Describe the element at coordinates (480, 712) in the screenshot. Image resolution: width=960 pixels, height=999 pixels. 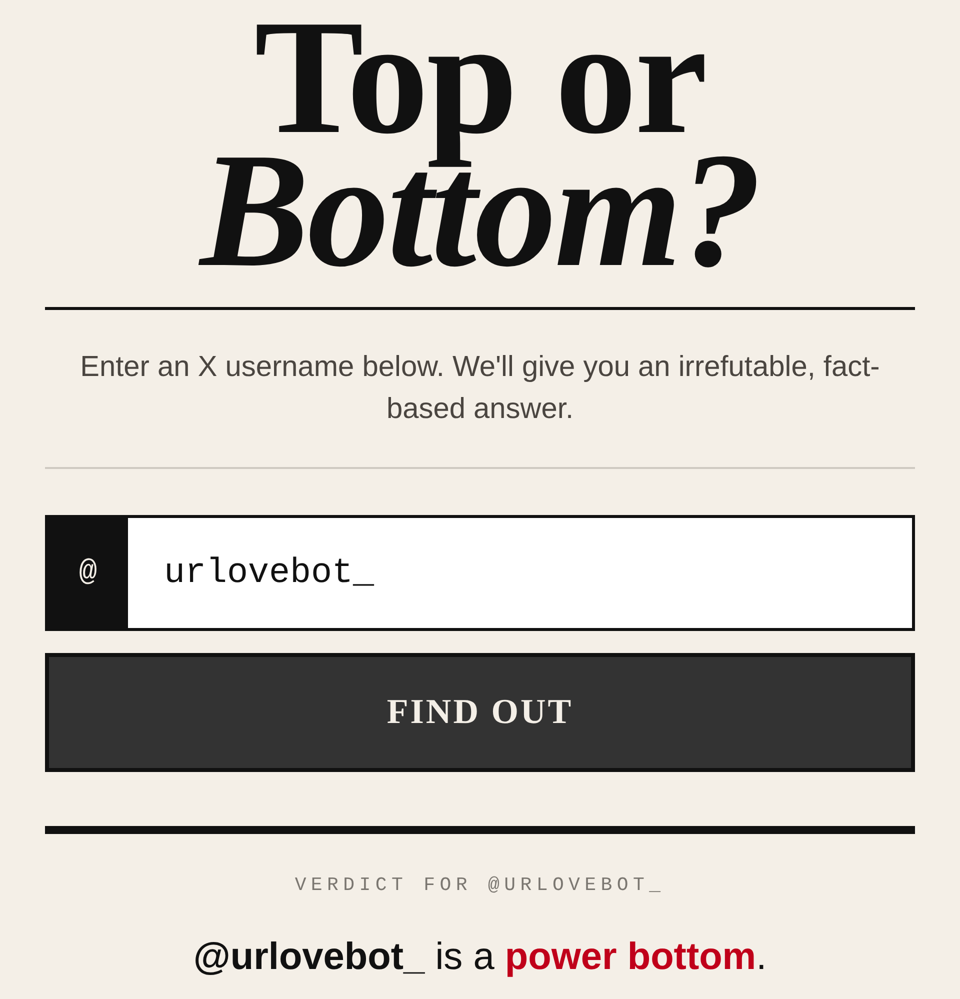
I see `find-out-button: FIND OUT` at that location.